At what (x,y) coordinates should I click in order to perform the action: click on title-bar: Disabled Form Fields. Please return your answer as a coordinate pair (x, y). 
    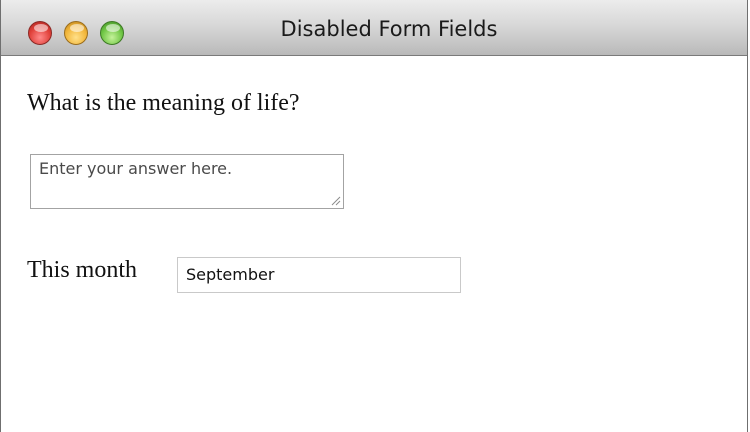
    Looking at the image, I should click on (374, 28).